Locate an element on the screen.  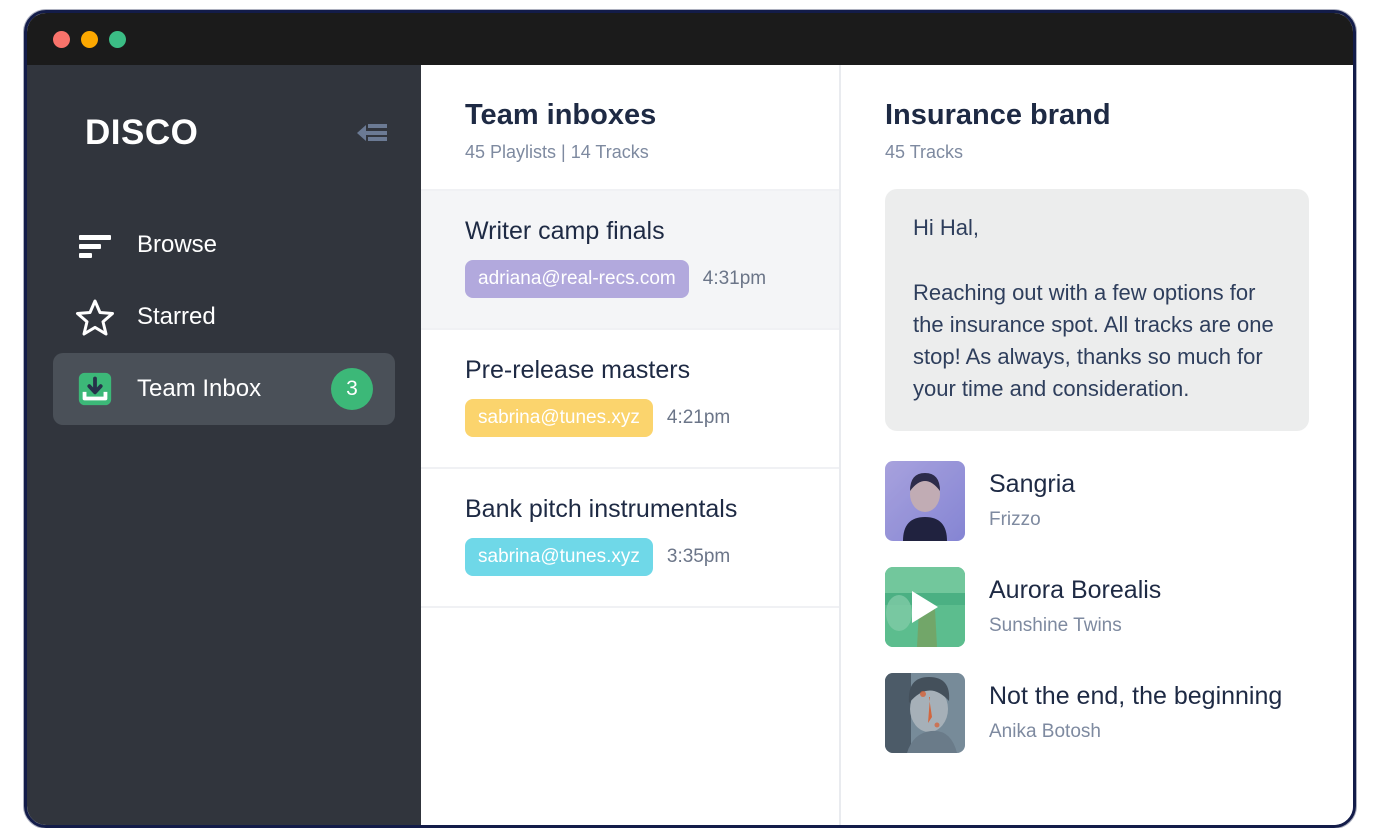
track-title: Sangria is located at coordinates (1032, 484).